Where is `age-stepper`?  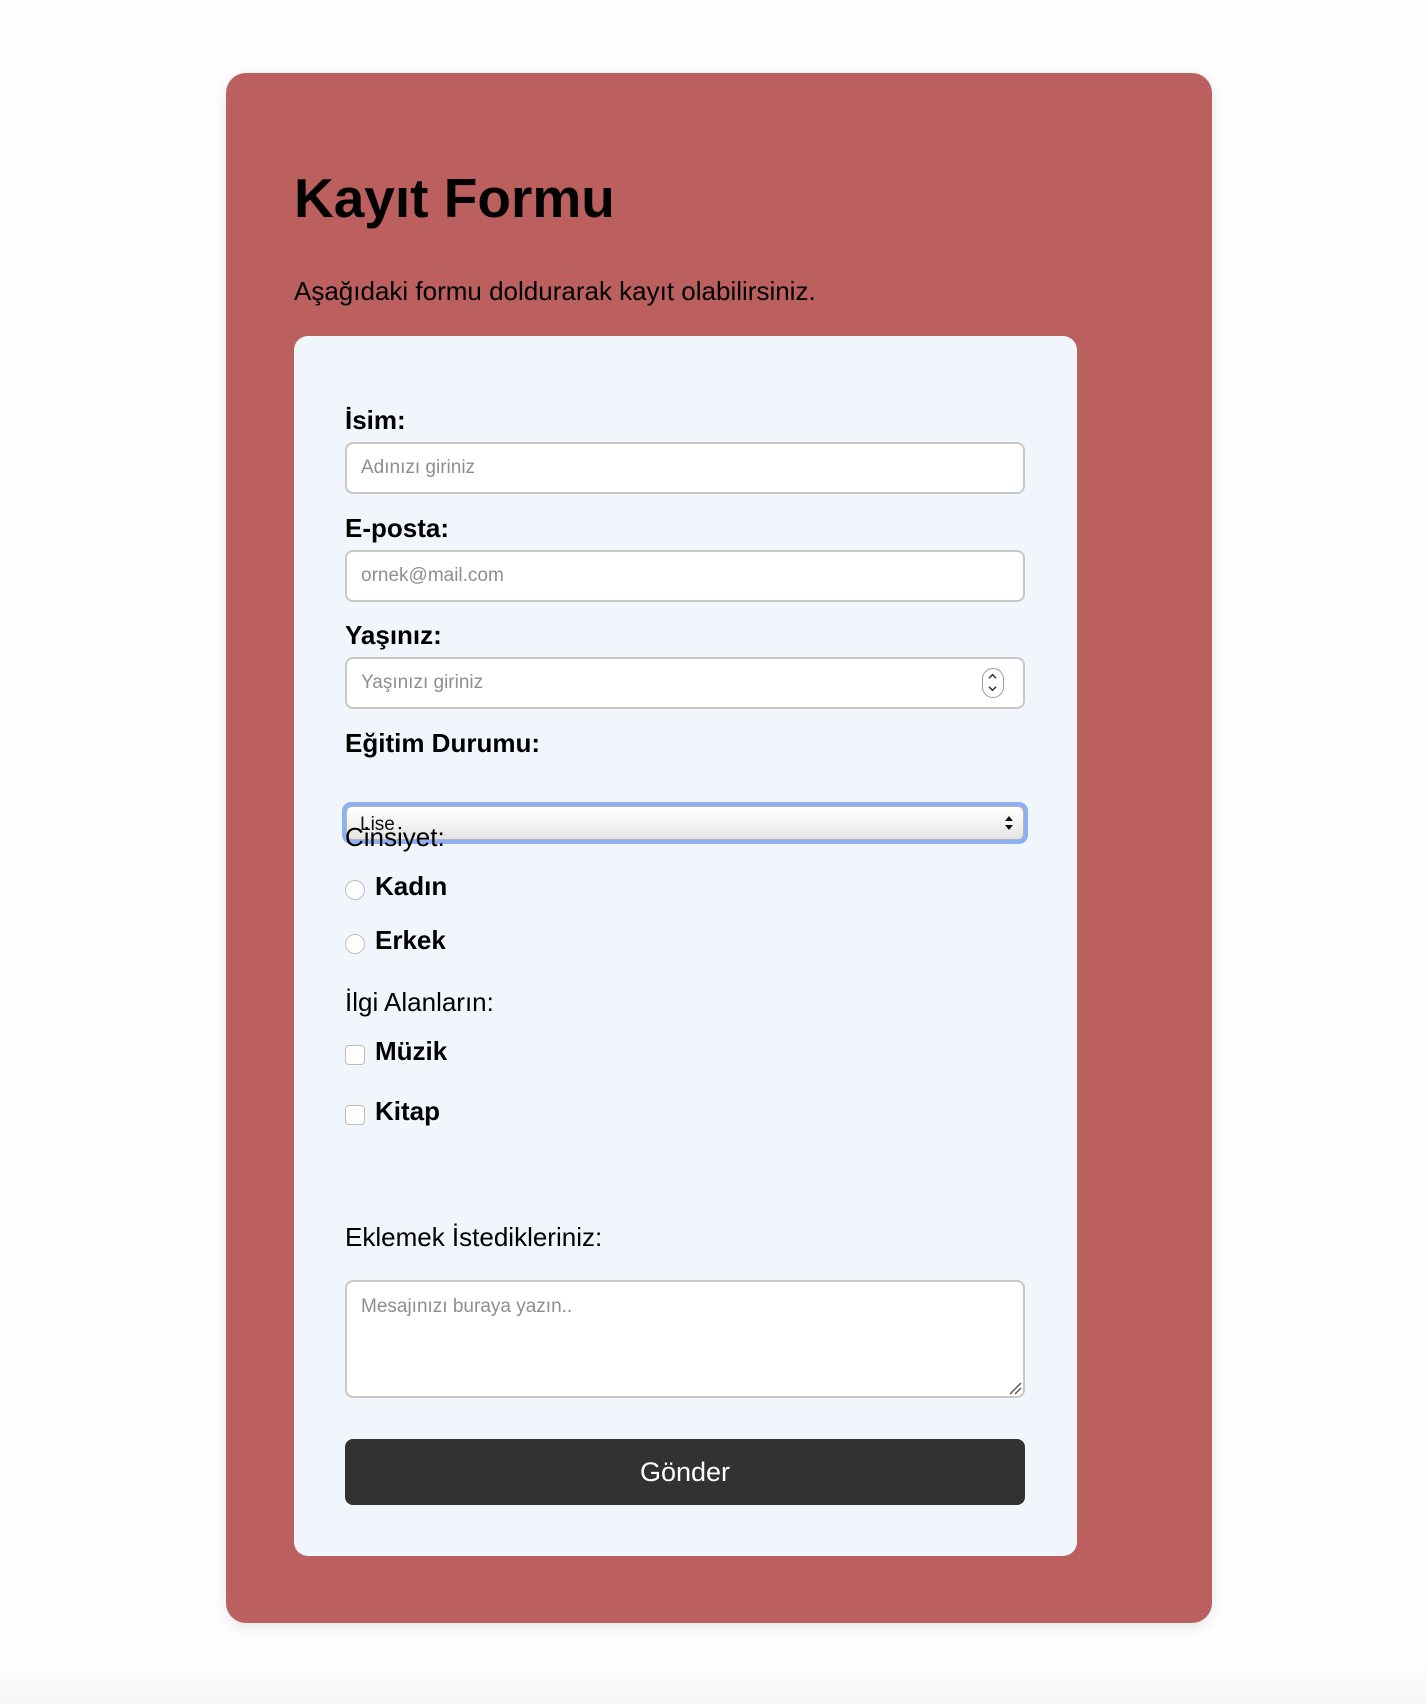 age-stepper is located at coordinates (993, 683).